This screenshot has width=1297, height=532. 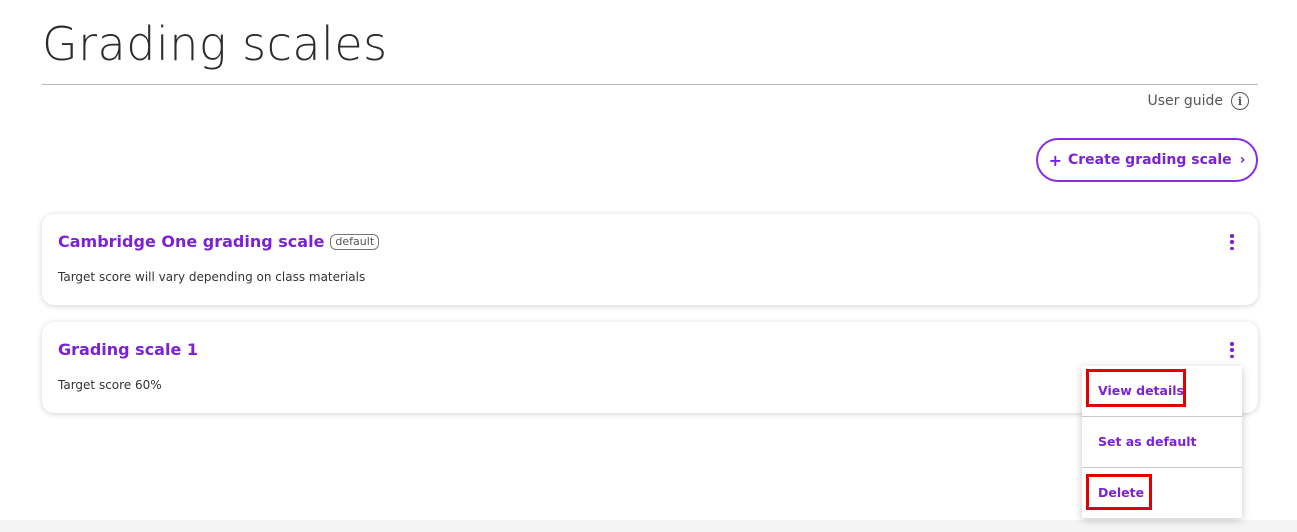 I want to click on user-guide-label: User guide, so click(x=1185, y=101).